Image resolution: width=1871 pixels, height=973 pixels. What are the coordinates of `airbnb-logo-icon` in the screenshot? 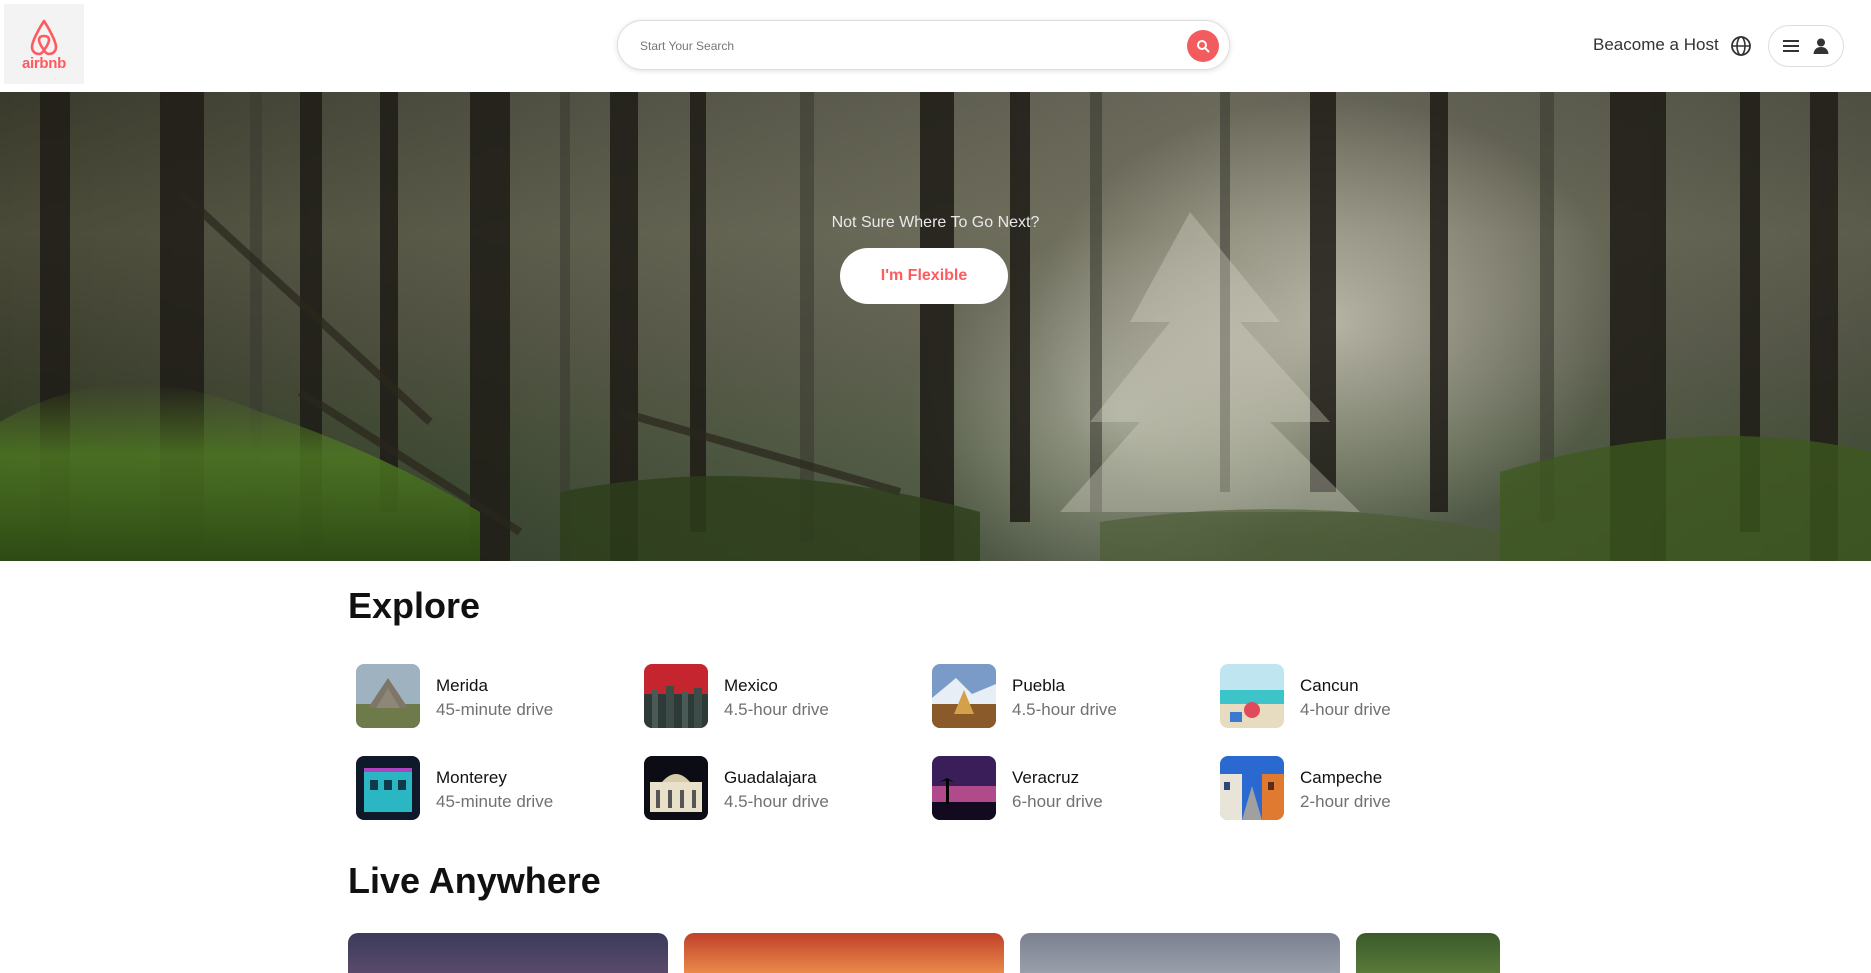 It's located at (44, 37).